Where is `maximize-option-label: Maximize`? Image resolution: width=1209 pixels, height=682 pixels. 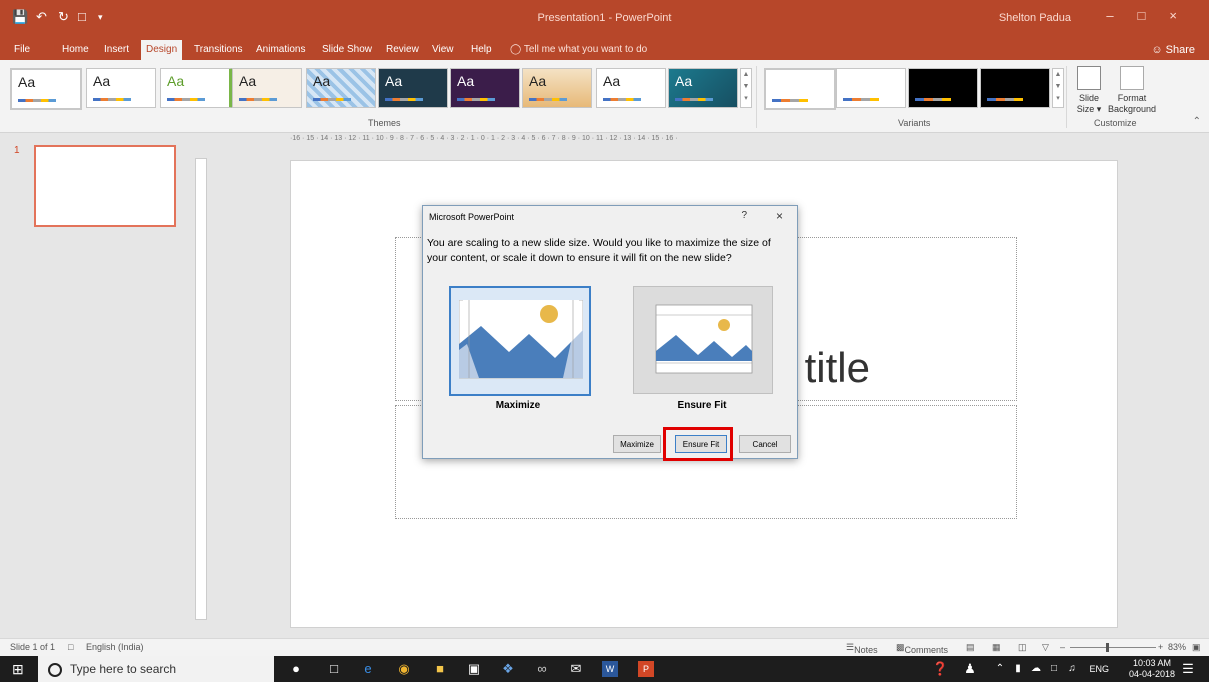 maximize-option-label: Maximize is located at coordinates (518, 405).